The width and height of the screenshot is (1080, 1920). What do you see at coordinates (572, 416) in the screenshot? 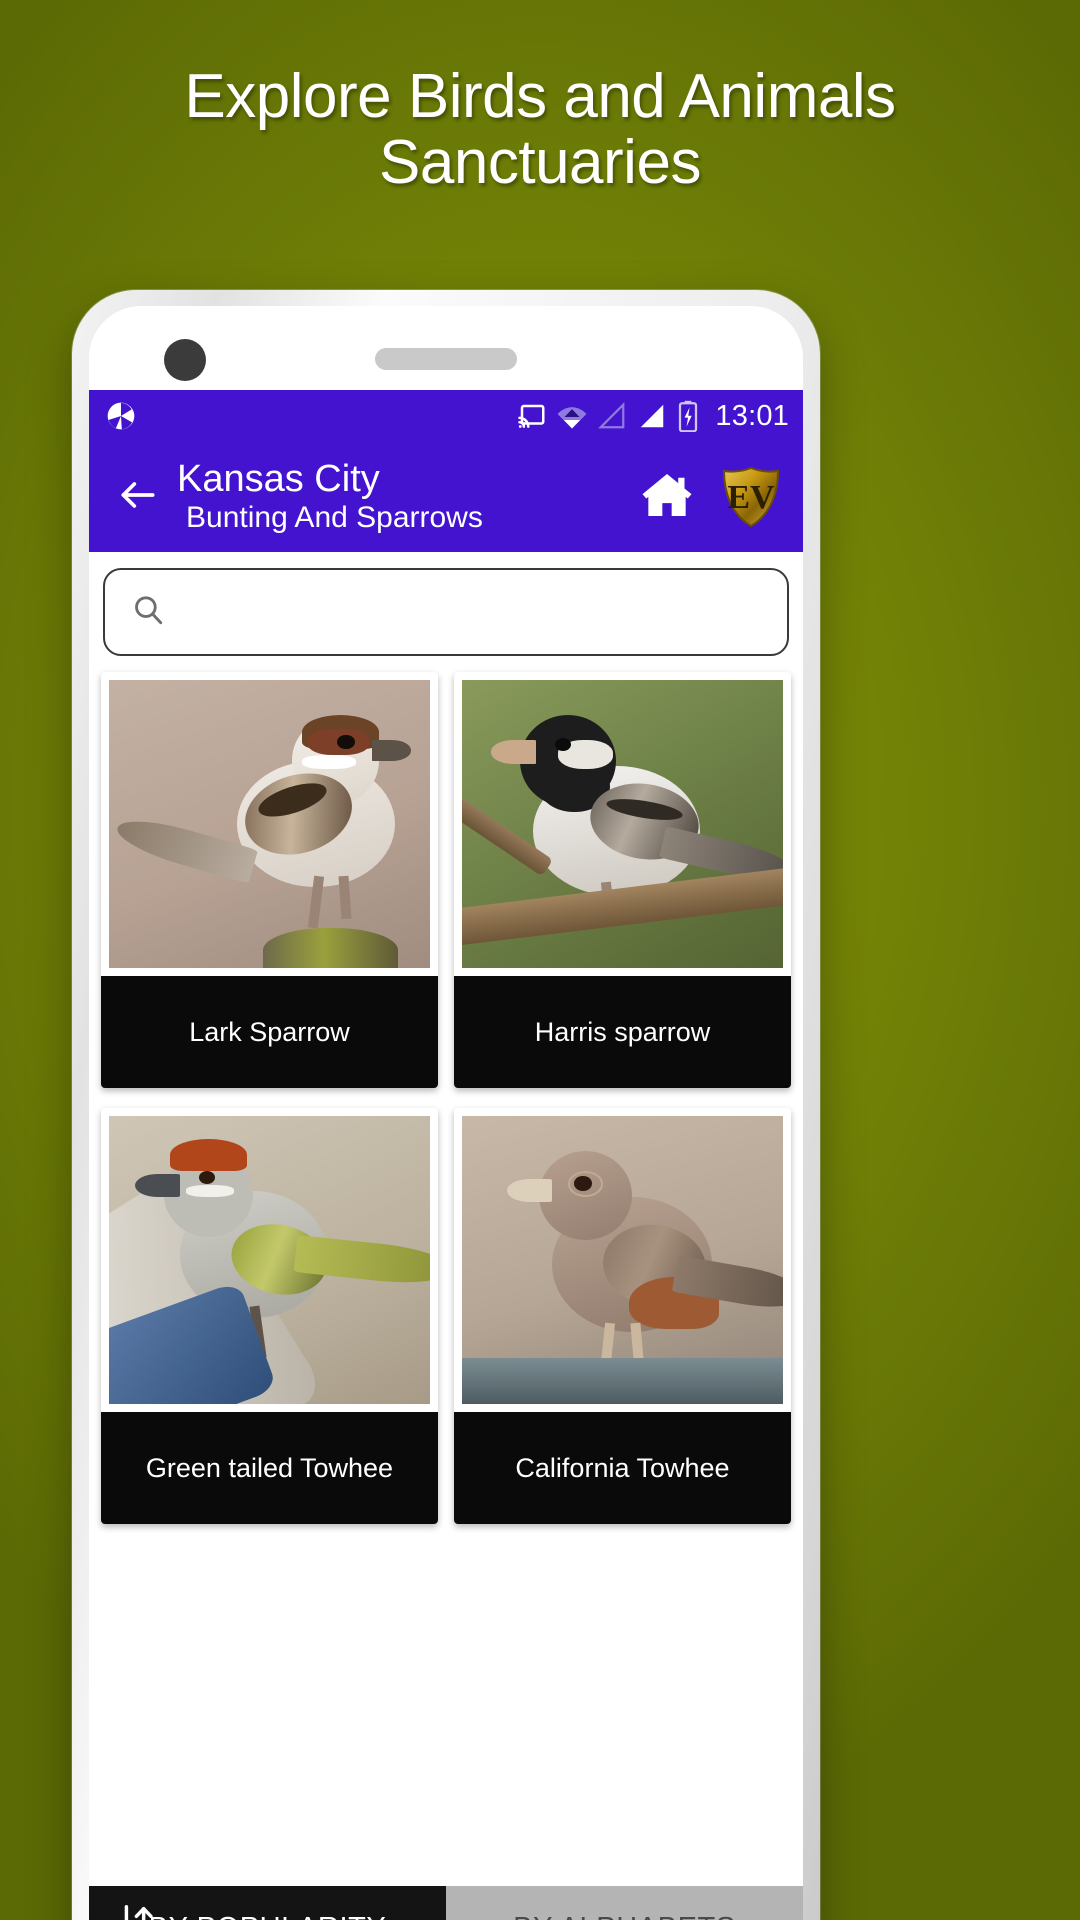
I see `wifi-icon` at bounding box center [572, 416].